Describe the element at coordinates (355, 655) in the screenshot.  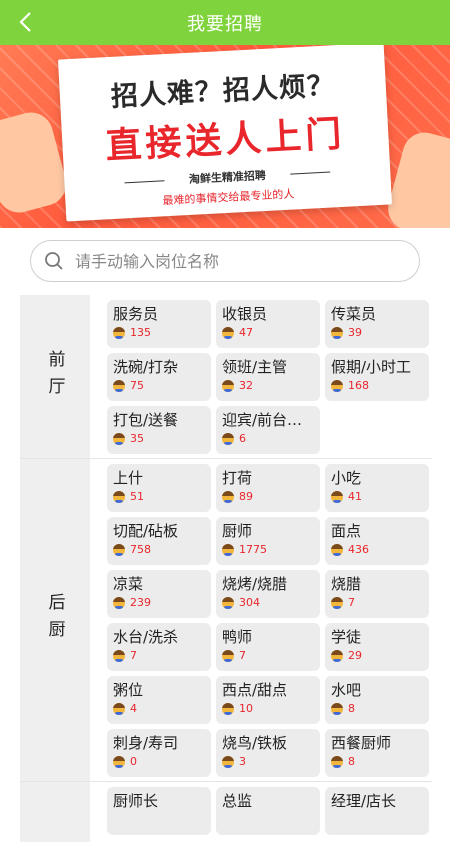
I see `job-count: 29` at that location.